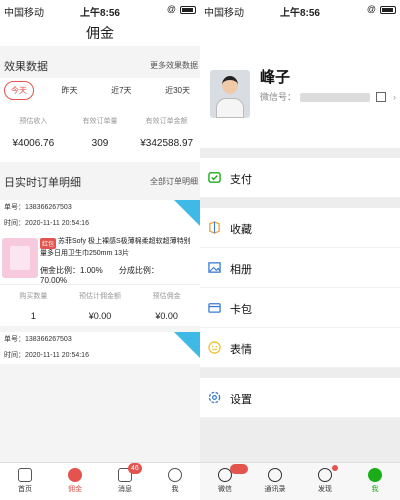 The height and width of the screenshot is (500, 400). What do you see at coordinates (241, 310) in the screenshot?
I see `menu-label: 卡包` at bounding box center [241, 310].